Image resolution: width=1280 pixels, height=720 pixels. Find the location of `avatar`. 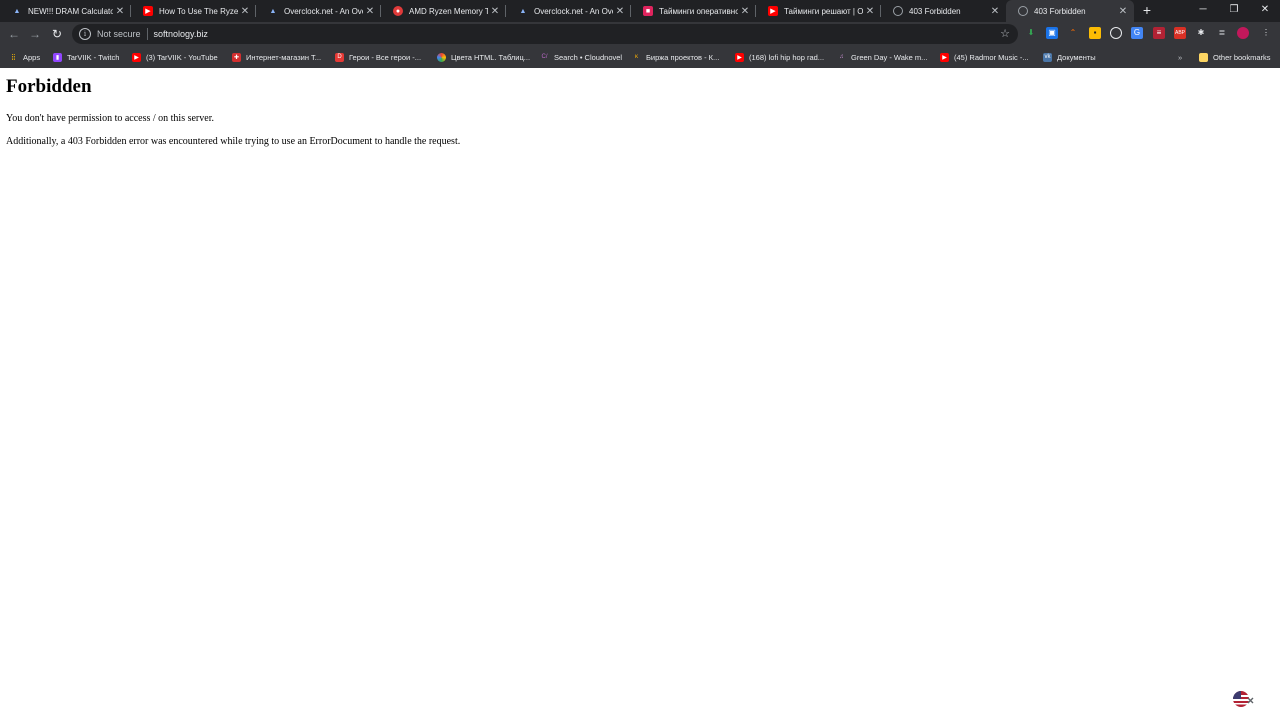

avatar is located at coordinates (1243, 33).